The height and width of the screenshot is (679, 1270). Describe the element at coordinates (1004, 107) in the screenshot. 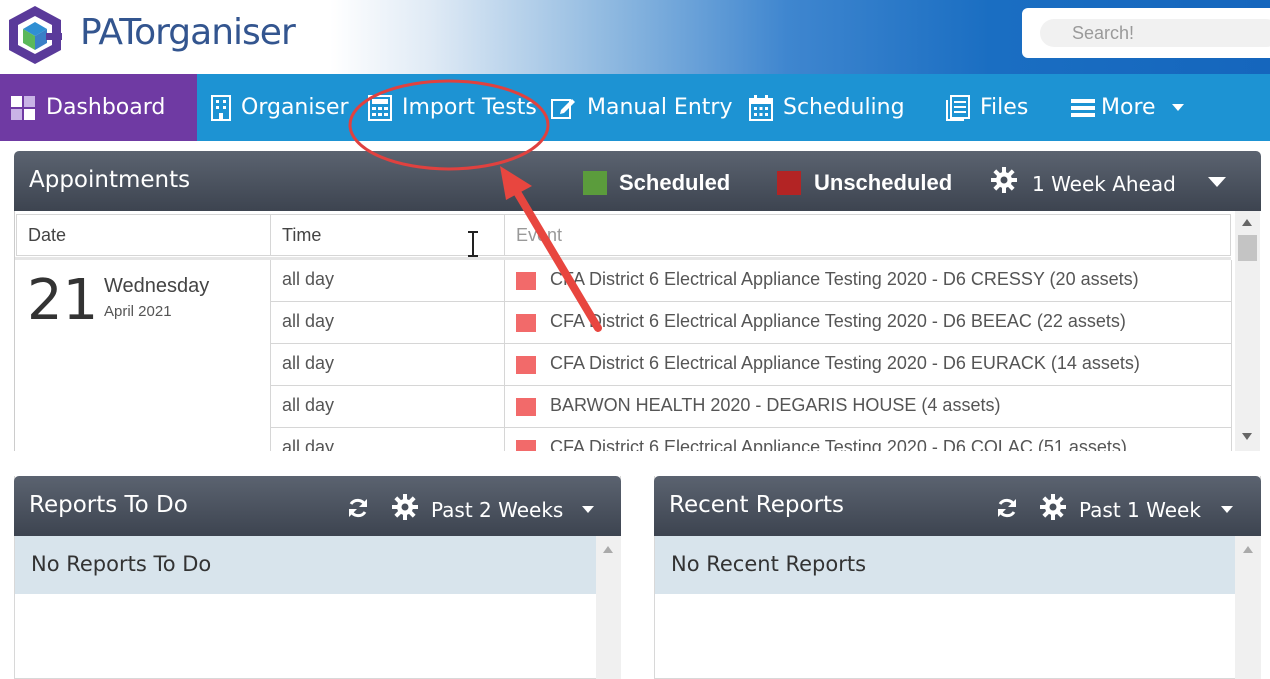

I see `nav-files-label: Files` at that location.